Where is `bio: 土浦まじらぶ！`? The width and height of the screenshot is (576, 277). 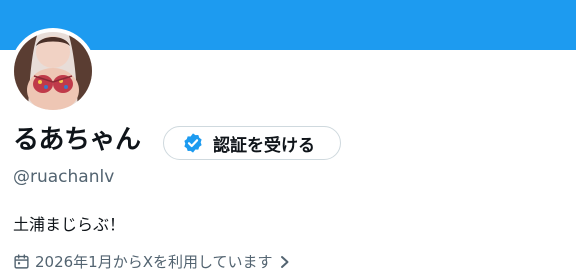
bio: 土浦まじらぶ！ is located at coordinates (69, 224).